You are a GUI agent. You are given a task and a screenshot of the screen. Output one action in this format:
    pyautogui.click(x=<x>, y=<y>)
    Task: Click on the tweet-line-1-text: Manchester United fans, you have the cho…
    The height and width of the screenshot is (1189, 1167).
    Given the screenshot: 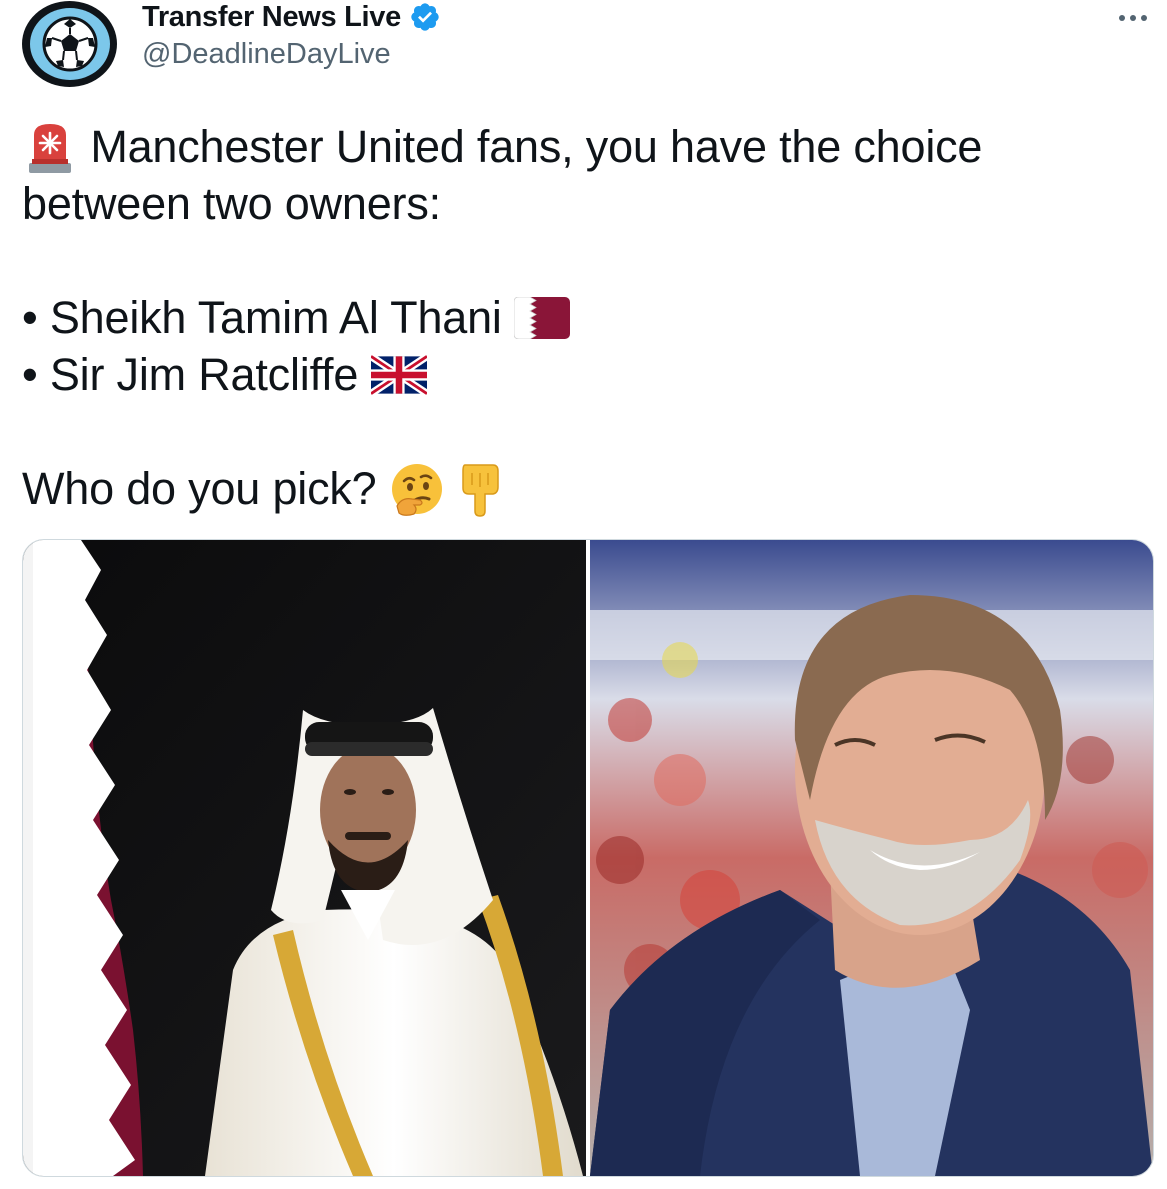 What is the action you would take?
    pyautogui.click(x=536, y=146)
    